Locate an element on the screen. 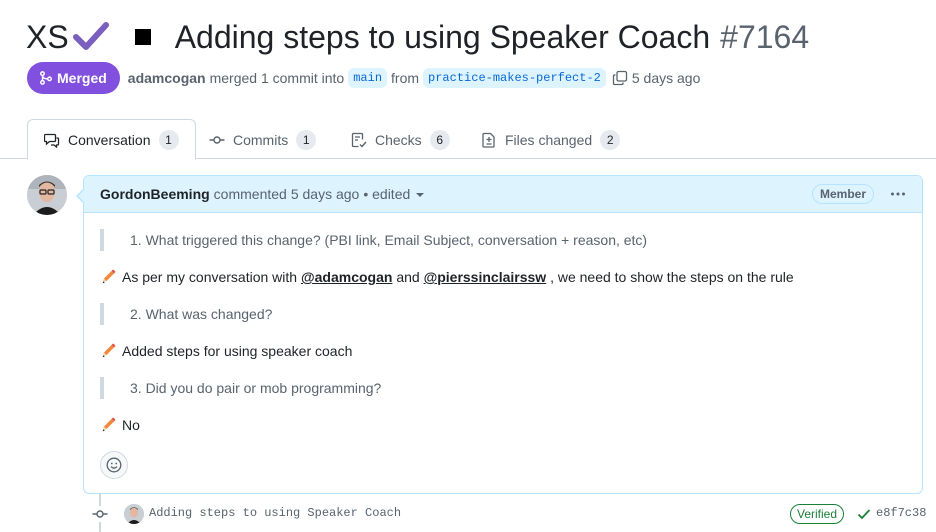 The width and height of the screenshot is (936, 532). paragraph-text-pre: As per my conversation with is located at coordinates (210, 277).